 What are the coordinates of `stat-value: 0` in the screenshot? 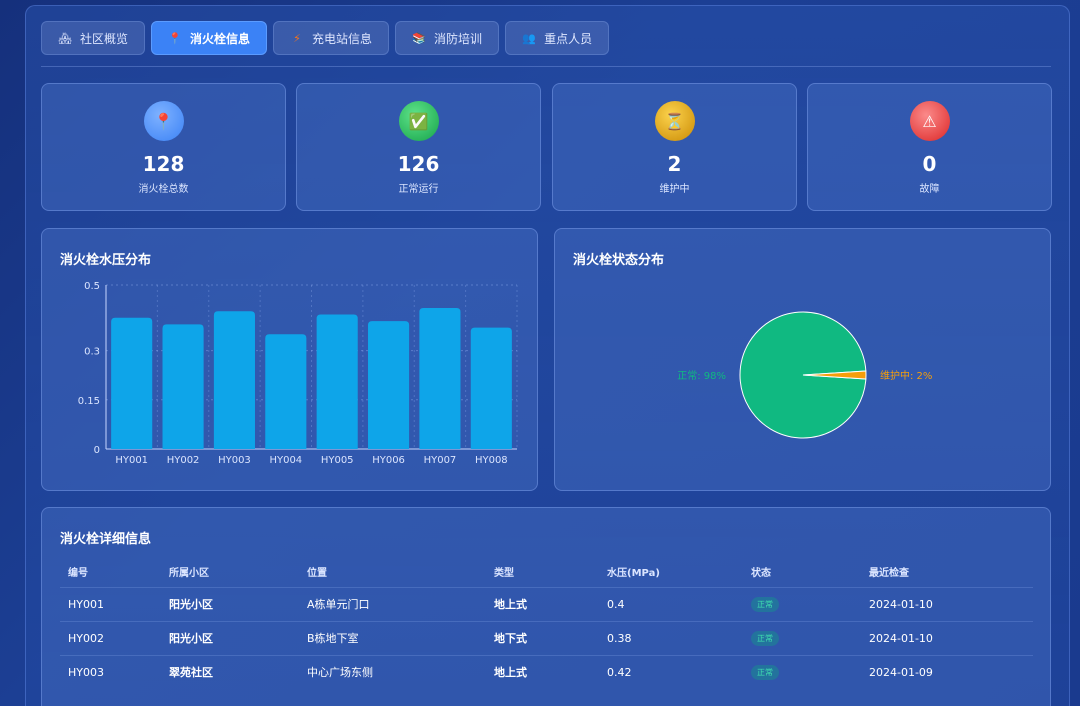 It's located at (929, 164).